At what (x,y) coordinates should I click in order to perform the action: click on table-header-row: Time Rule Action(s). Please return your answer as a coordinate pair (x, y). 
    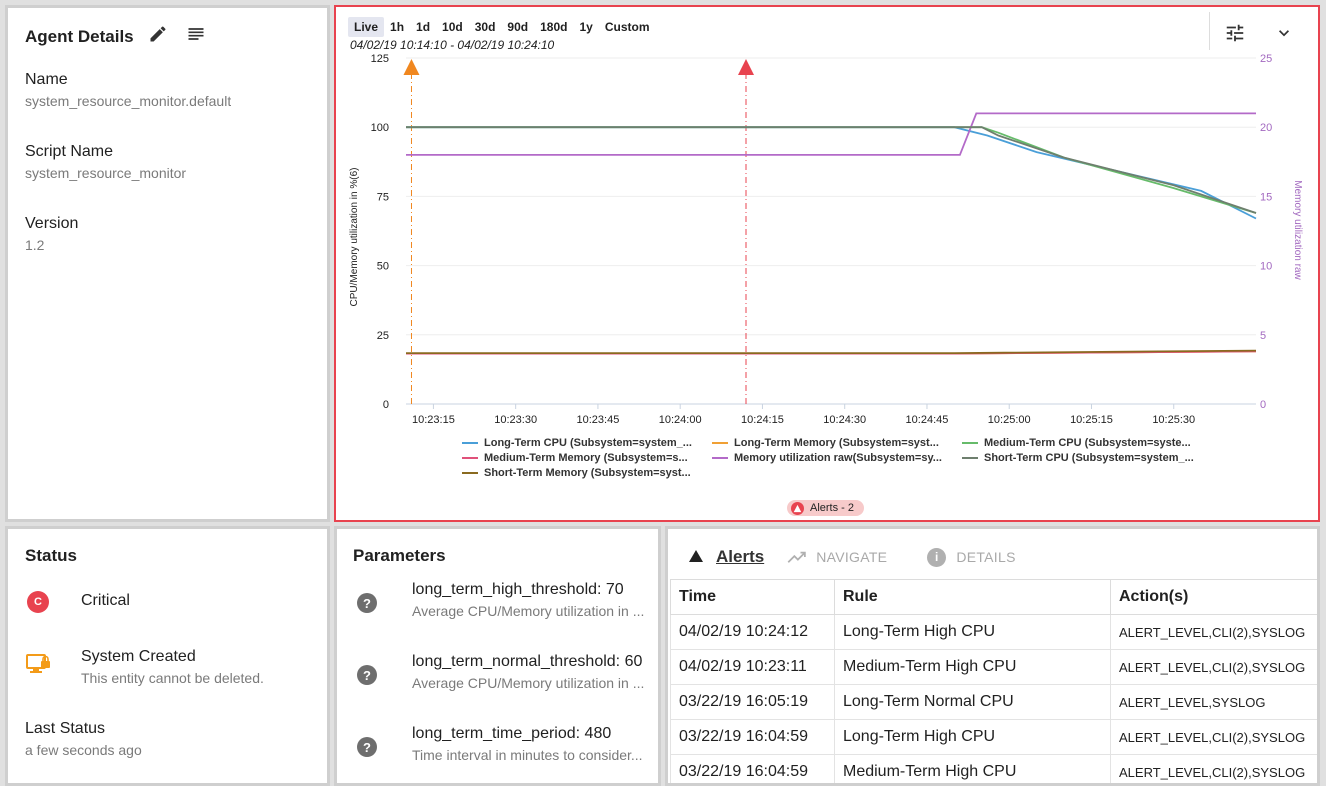
    Looking at the image, I should click on (995, 597).